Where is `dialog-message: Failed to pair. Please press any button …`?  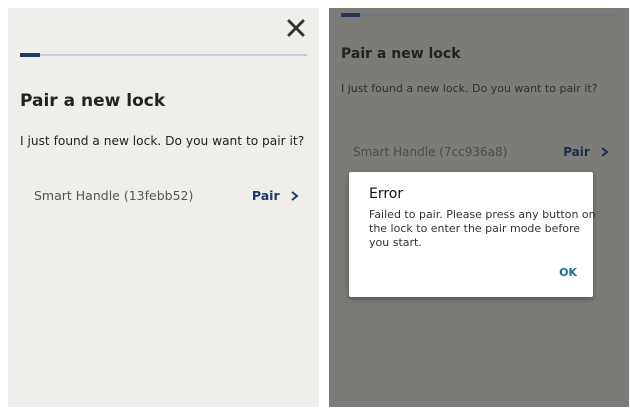
dialog-message: Failed to pair. Please press any button … is located at coordinates (482, 228).